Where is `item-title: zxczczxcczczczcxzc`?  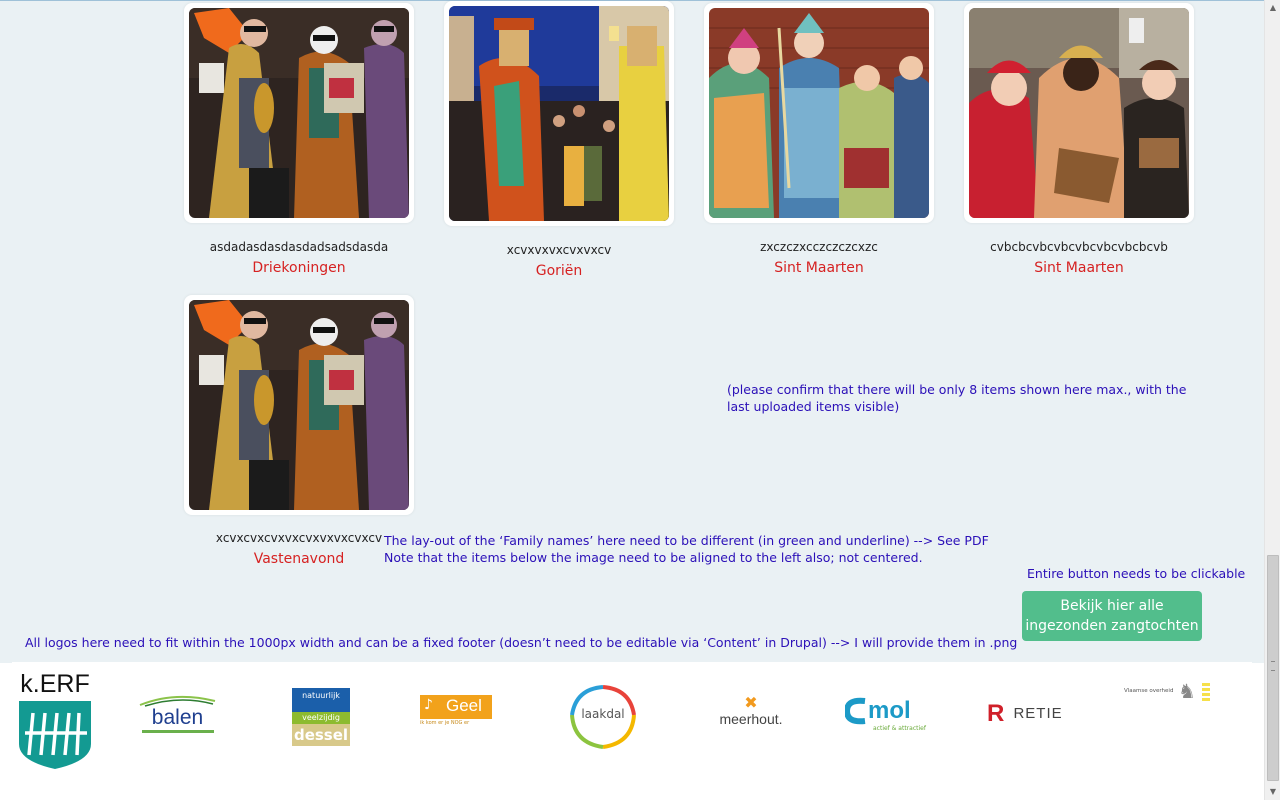
item-title: zxczczxcczczczcxzc is located at coordinates (819, 247).